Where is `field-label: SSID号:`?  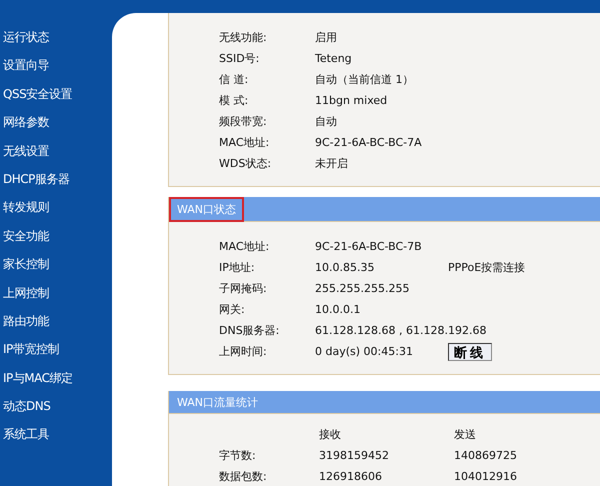 field-label: SSID号: is located at coordinates (239, 58).